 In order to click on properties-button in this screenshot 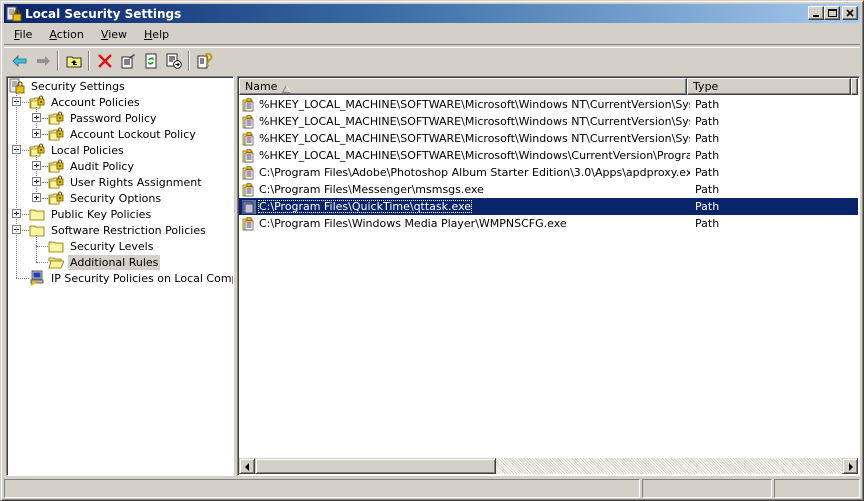, I will do `click(127, 61)`.